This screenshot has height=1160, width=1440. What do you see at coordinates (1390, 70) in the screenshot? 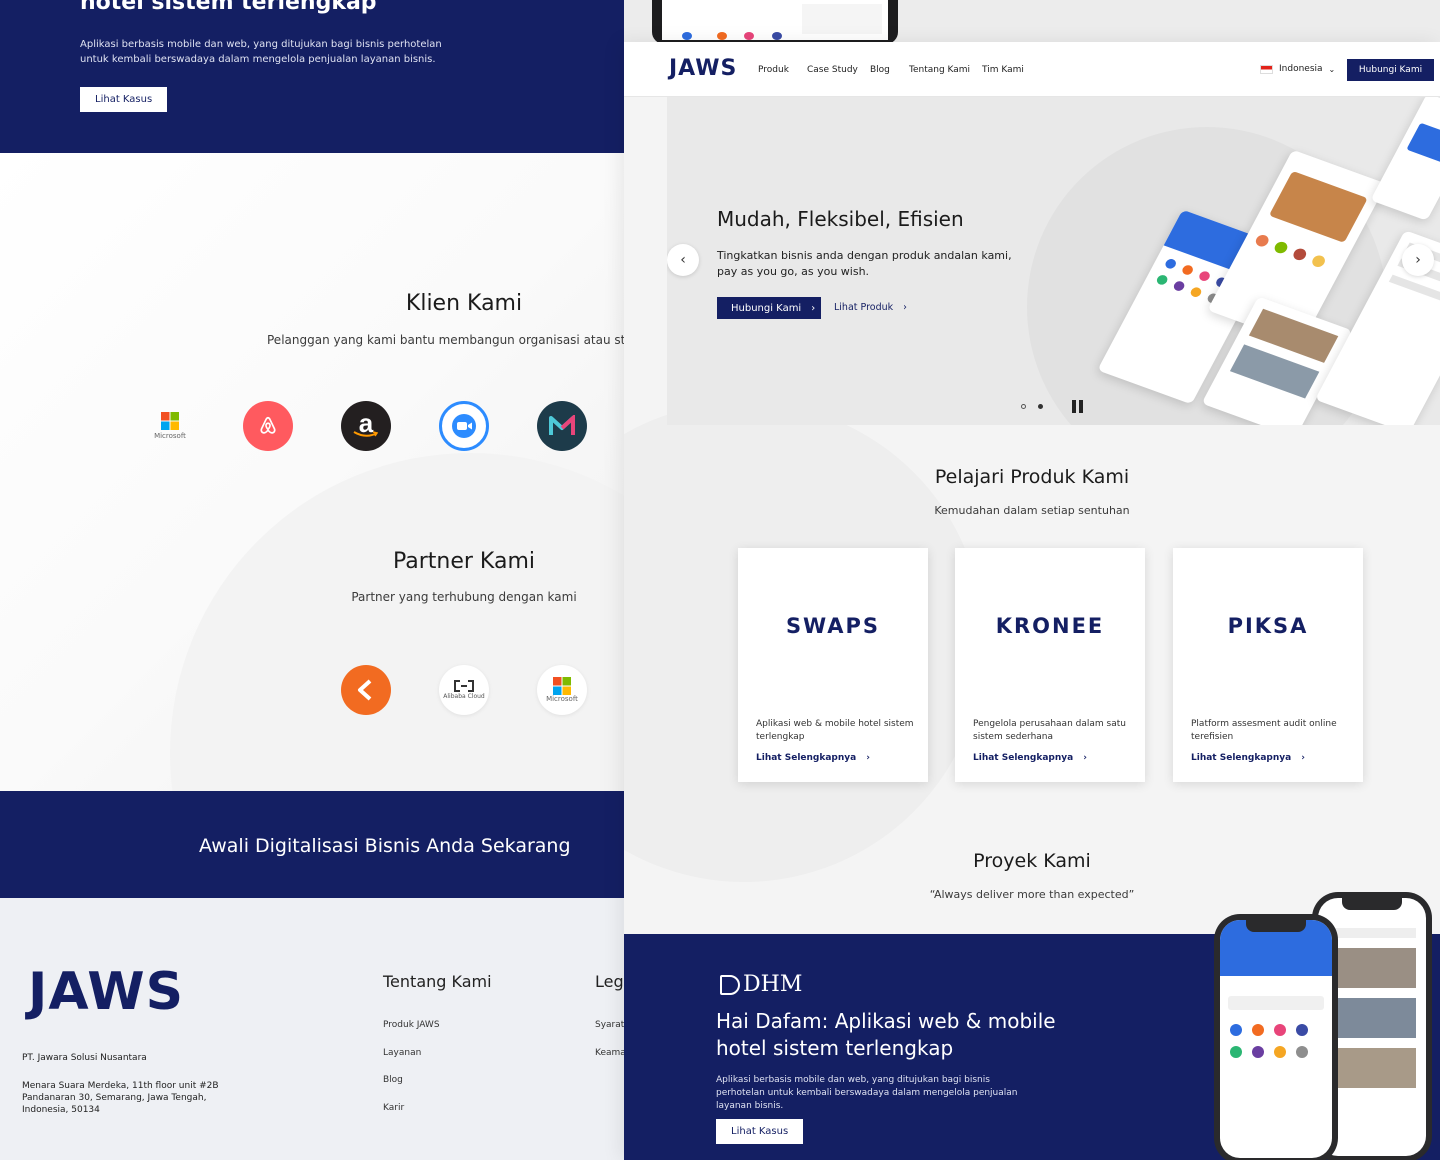
I see `nav-hubungi-kami-button: Hubungi Kami` at bounding box center [1390, 70].